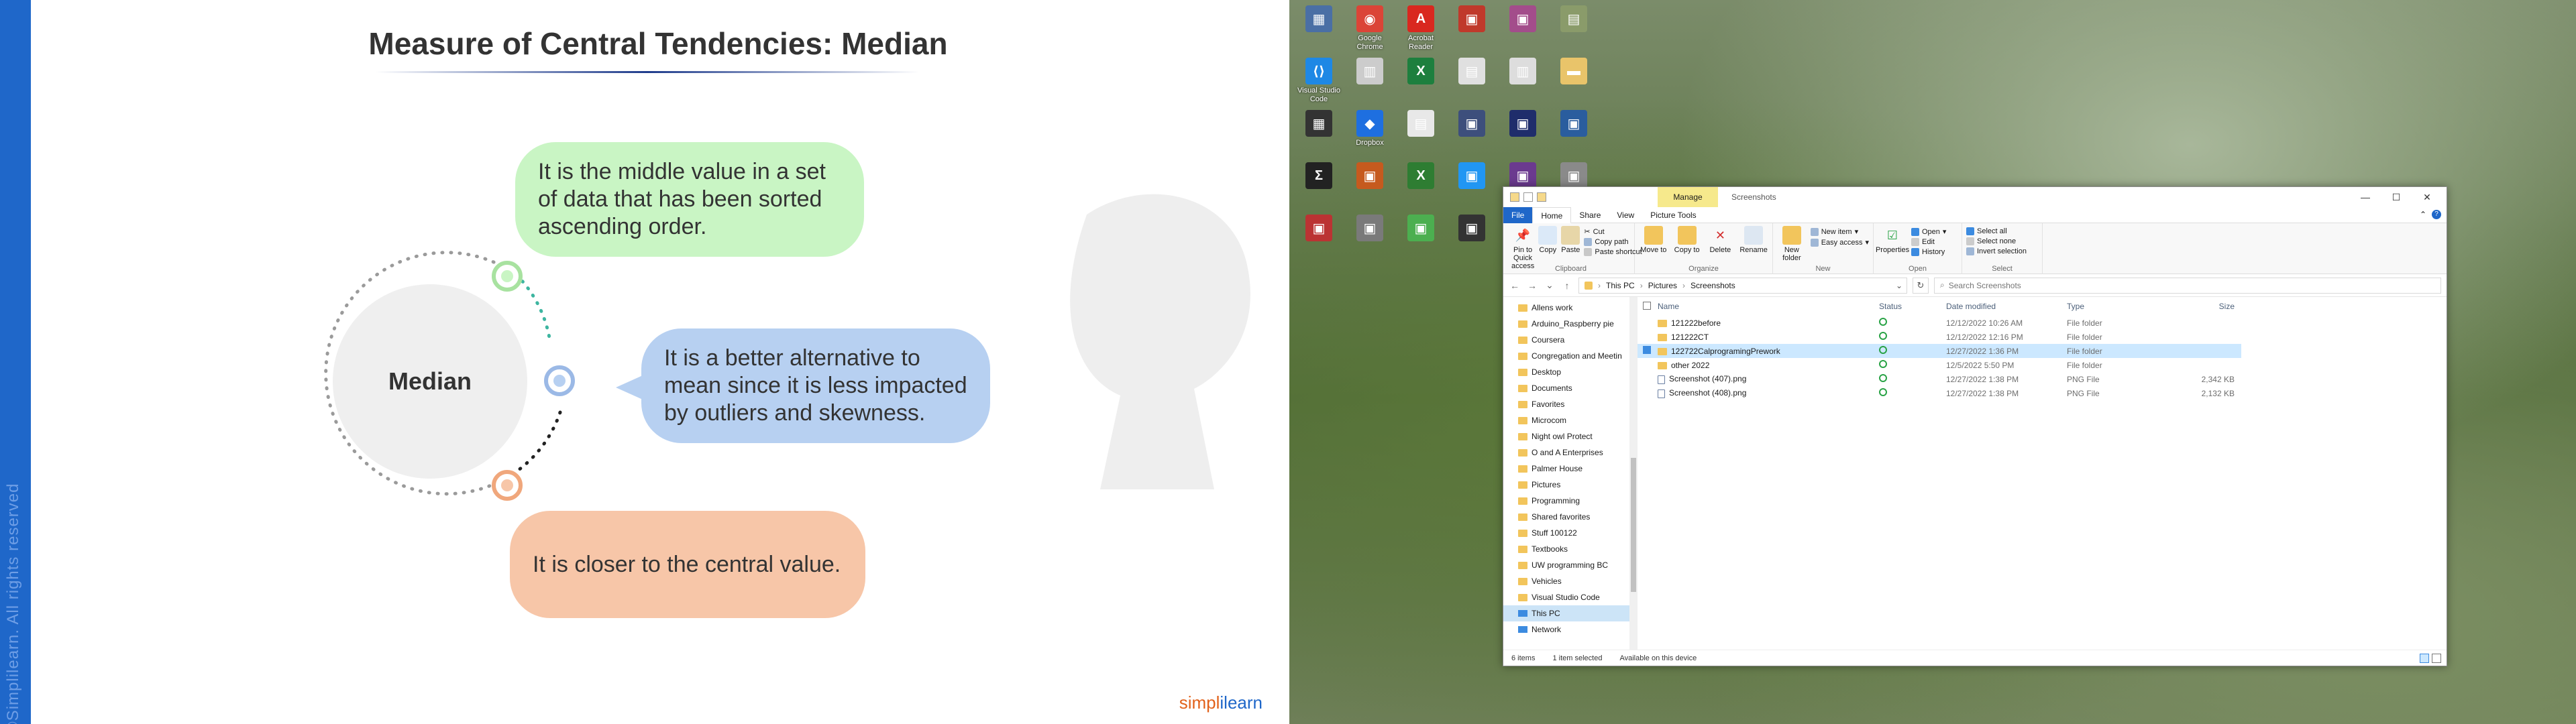 The height and width of the screenshot is (724, 2576). Describe the element at coordinates (1613, 252) in the screenshot. I see `paste-shortcut-button: Paste shortcut` at that location.